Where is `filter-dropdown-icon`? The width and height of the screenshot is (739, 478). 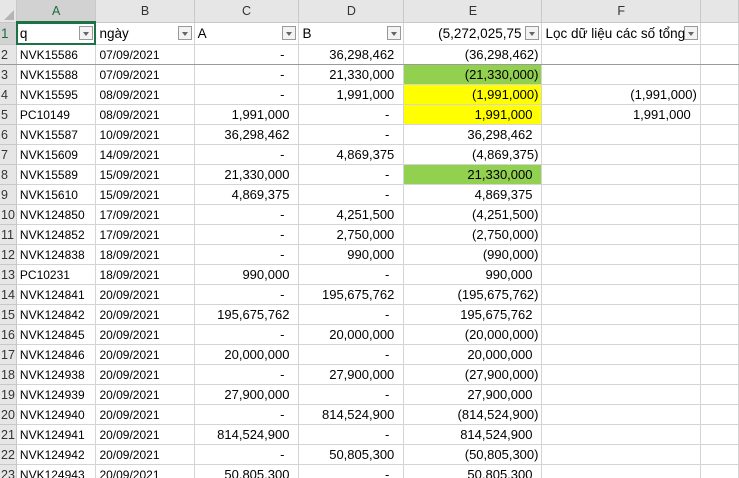
filter-dropdown-icon is located at coordinates (289, 32).